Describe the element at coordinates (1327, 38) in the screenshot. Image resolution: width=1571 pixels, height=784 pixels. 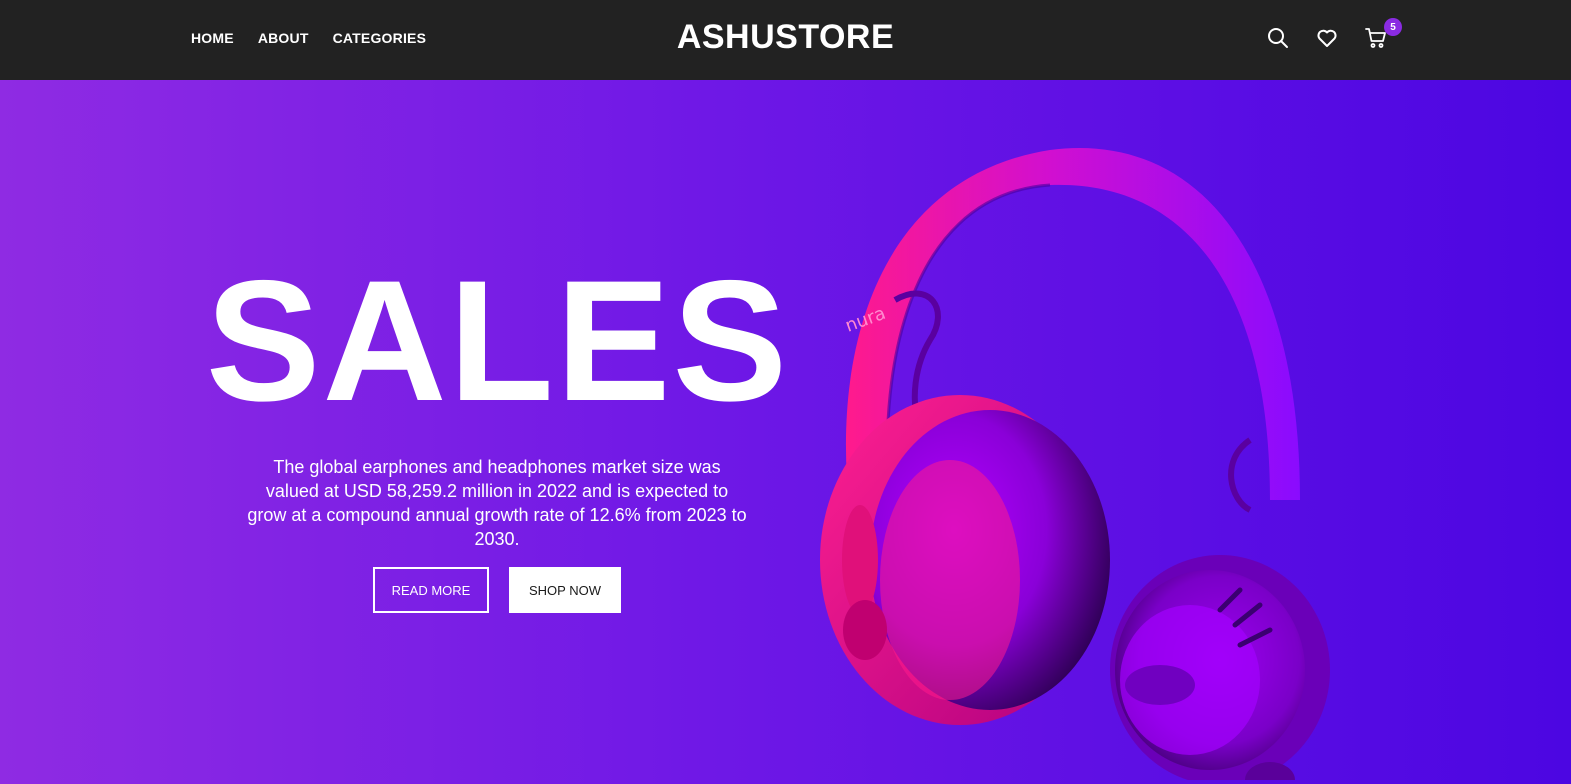
I see `heart-icon` at that location.